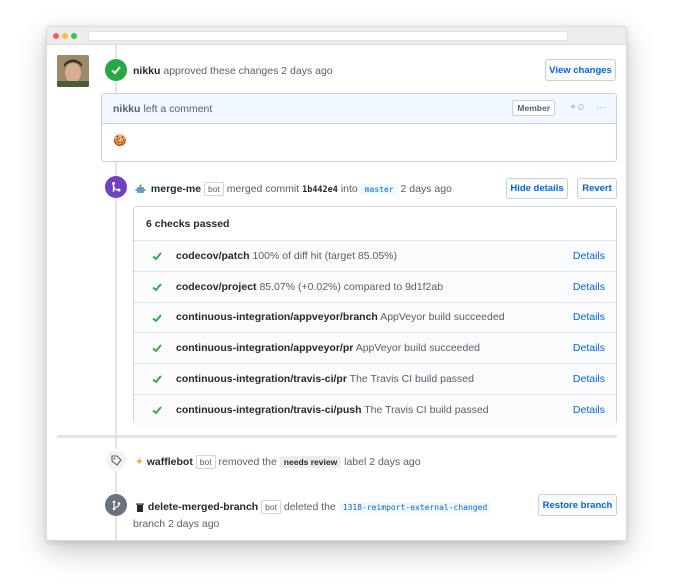  What do you see at coordinates (116, 460) in the screenshot?
I see `tag-icon` at bounding box center [116, 460].